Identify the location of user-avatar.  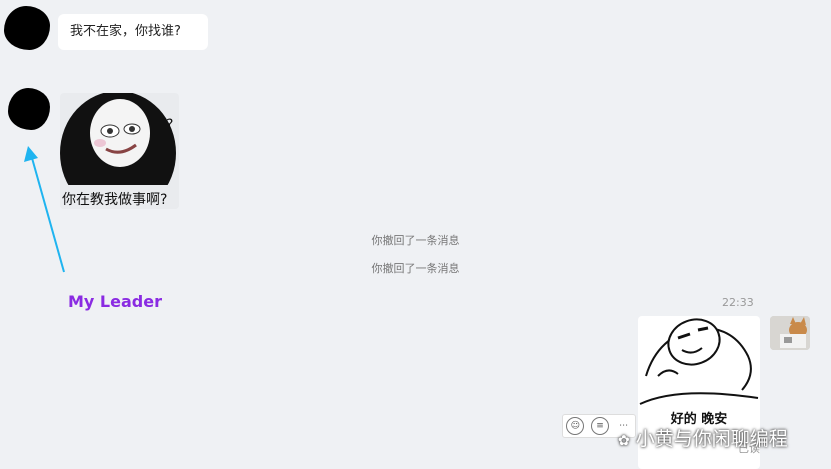
(790, 333).